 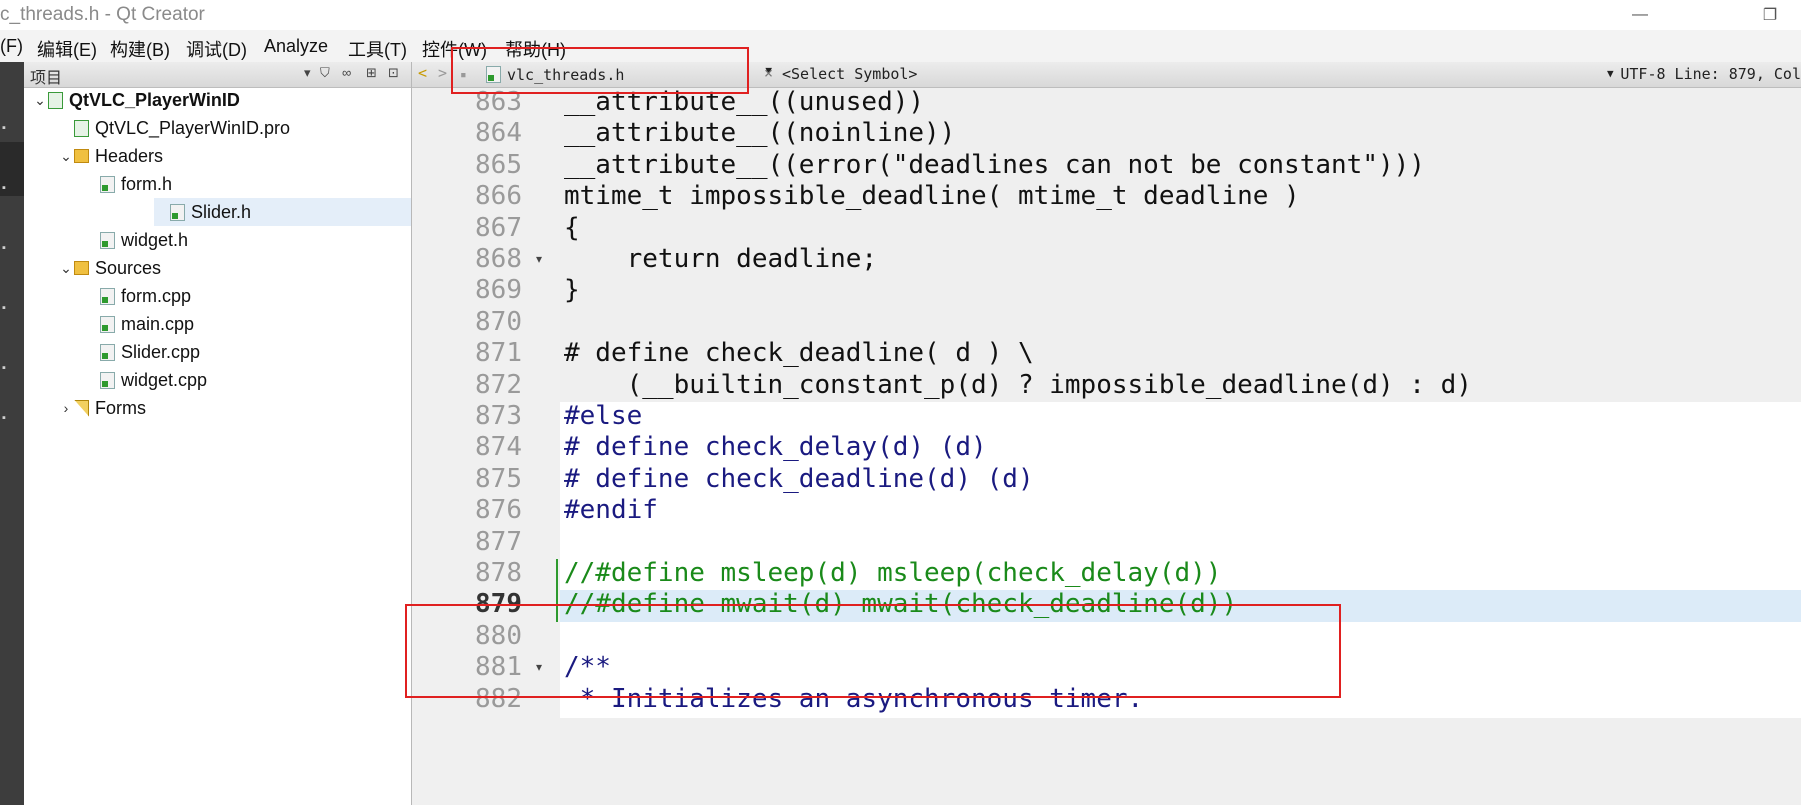 I want to click on tree-item-label: QtVLC_PlayerWinID.pro, so click(x=193, y=127).